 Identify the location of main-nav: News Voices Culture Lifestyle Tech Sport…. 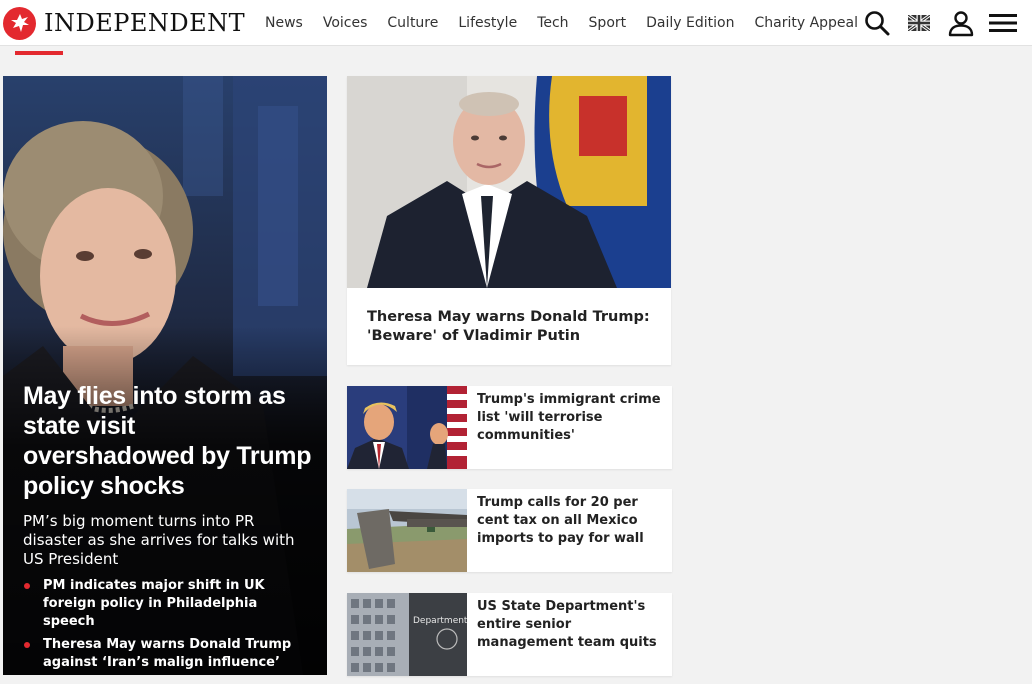
(561, 23).